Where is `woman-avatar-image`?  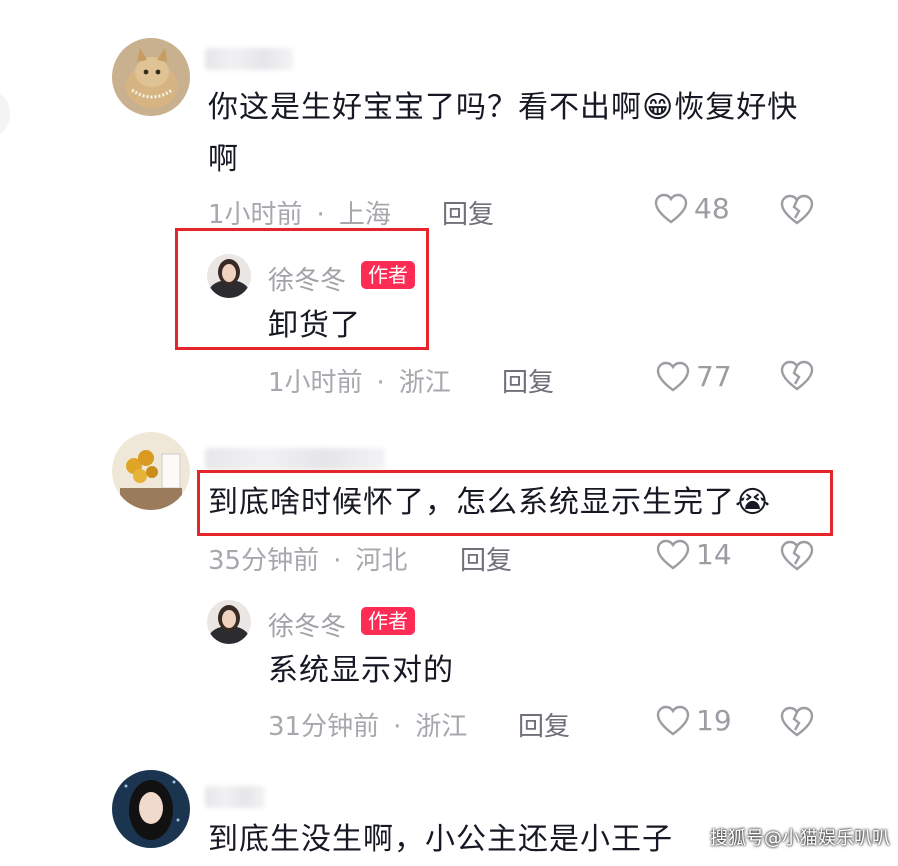
woman-avatar-image is located at coordinates (151, 809).